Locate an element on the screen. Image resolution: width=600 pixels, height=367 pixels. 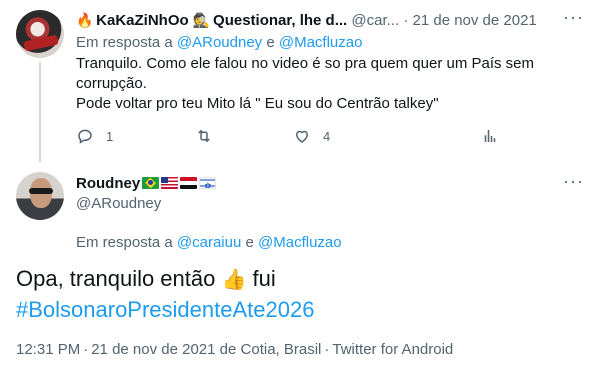
user-handle: @ARoudney is located at coordinates (118, 204).